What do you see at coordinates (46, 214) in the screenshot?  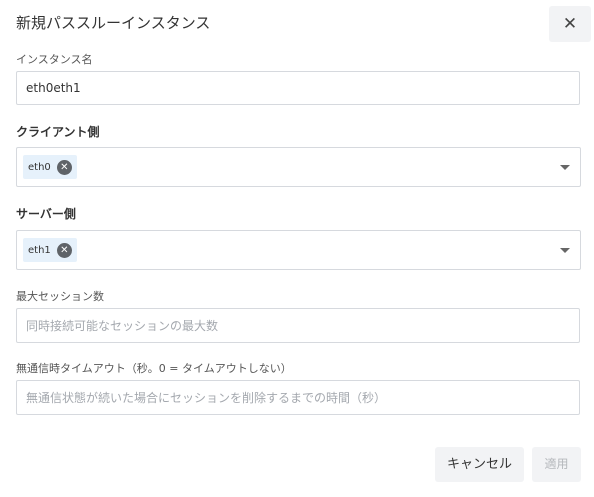 I see `server-side-label: サーバー側` at bounding box center [46, 214].